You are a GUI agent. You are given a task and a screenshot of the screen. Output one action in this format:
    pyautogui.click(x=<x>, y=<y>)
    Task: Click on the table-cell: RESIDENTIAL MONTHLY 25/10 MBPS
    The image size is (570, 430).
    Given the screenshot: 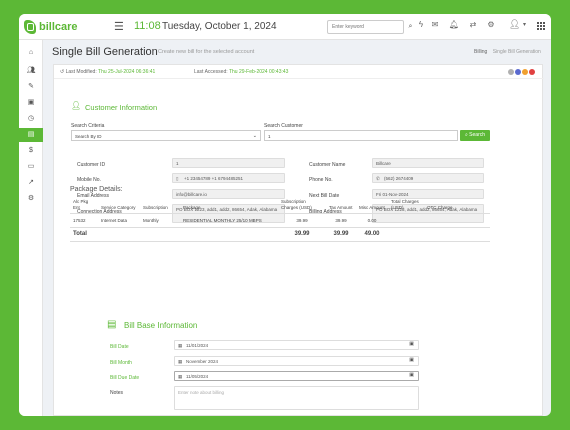 What is the action you would take?
    pyautogui.click(x=222, y=220)
    